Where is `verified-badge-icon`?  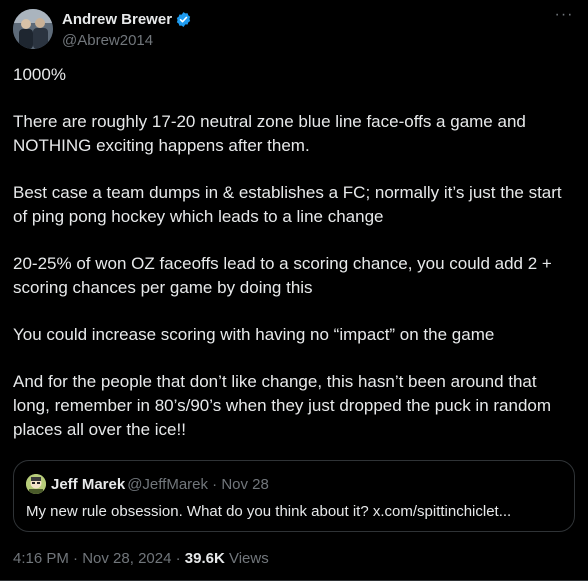
verified-badge-icon is located at coordinates (183, 19).